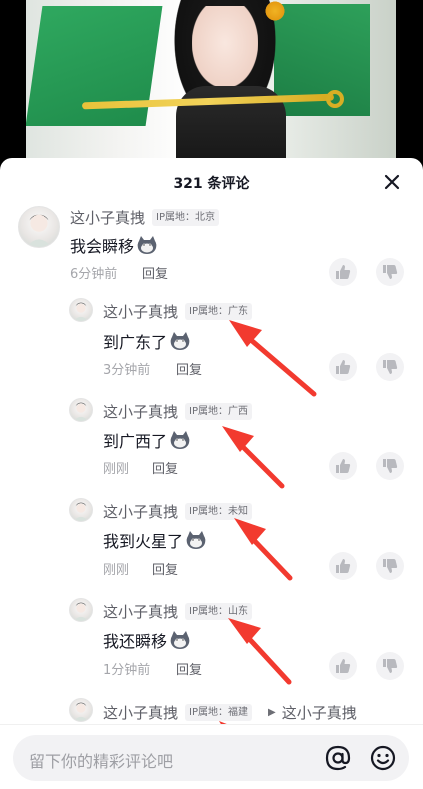 This screenshot has height=789, width=423. Describe the element at coordinates (127, 370) in the screenshot. I see `comment-time: 3分钟前` at that location.